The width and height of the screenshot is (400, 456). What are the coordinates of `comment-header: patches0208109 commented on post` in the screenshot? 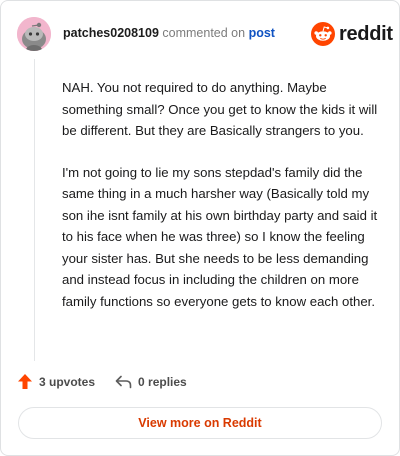 It's located at (169, 33).